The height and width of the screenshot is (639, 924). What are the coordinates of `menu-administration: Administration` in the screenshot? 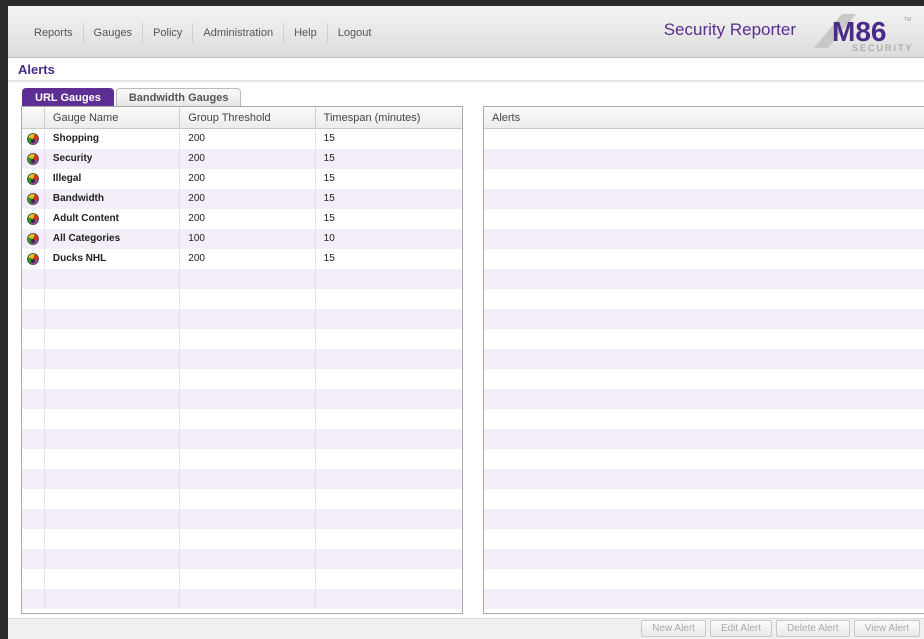 It's located at (239, 33).